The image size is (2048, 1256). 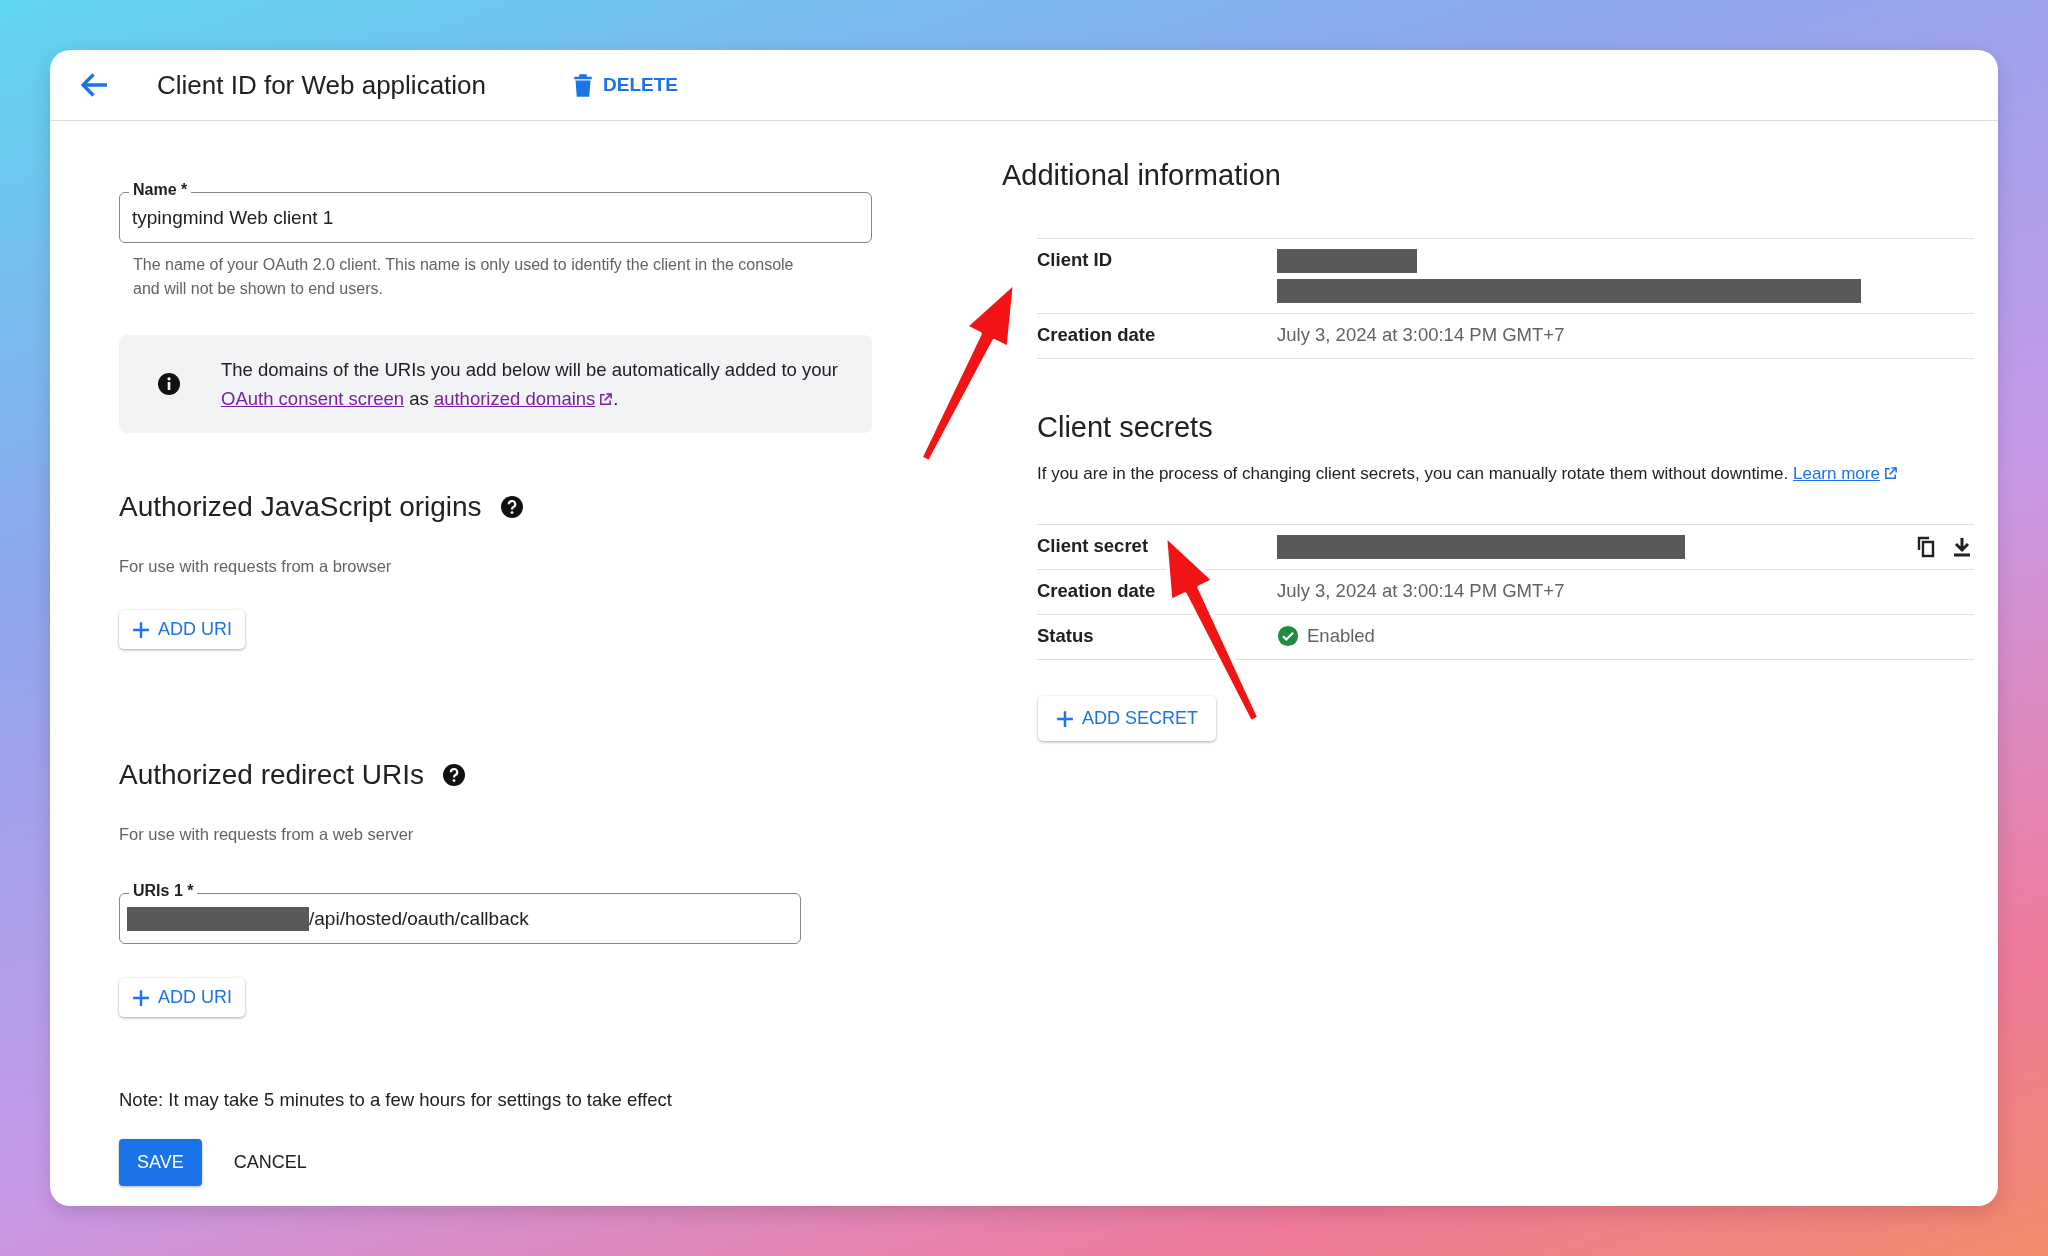 I want to click on section-heading: Authorized redirect URIs, so click(x=271, y=775).